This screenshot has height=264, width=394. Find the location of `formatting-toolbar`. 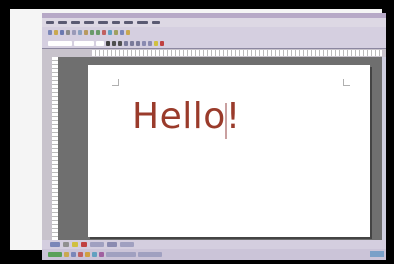

formatting-toolbar is located at coordinates (214, 43).